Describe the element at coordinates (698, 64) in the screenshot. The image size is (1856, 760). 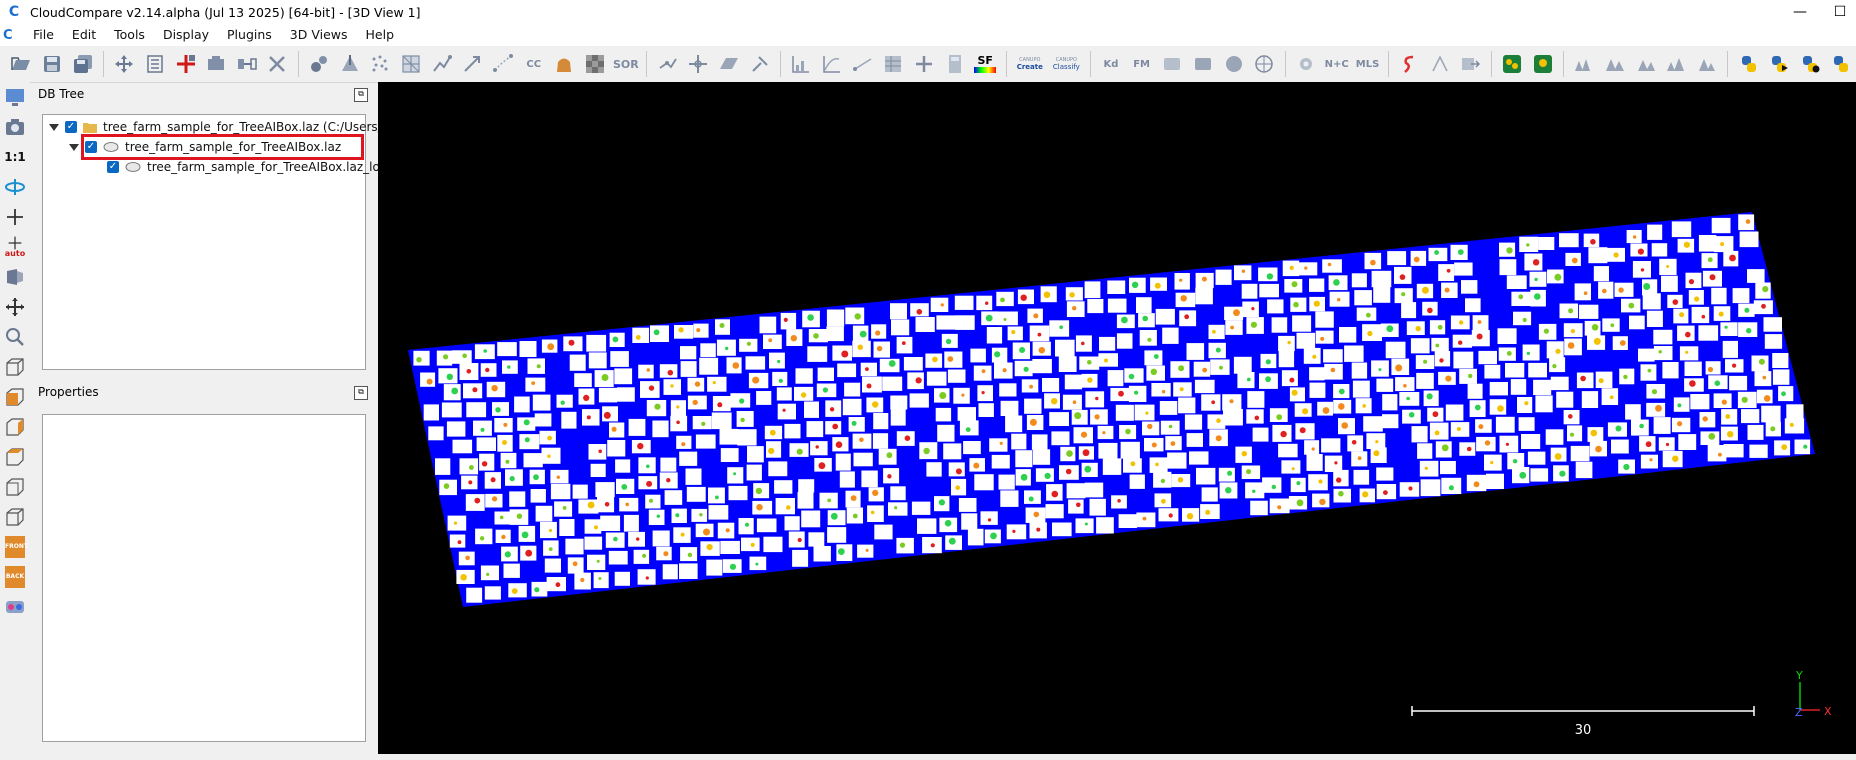
I see `move-icon` at that location.